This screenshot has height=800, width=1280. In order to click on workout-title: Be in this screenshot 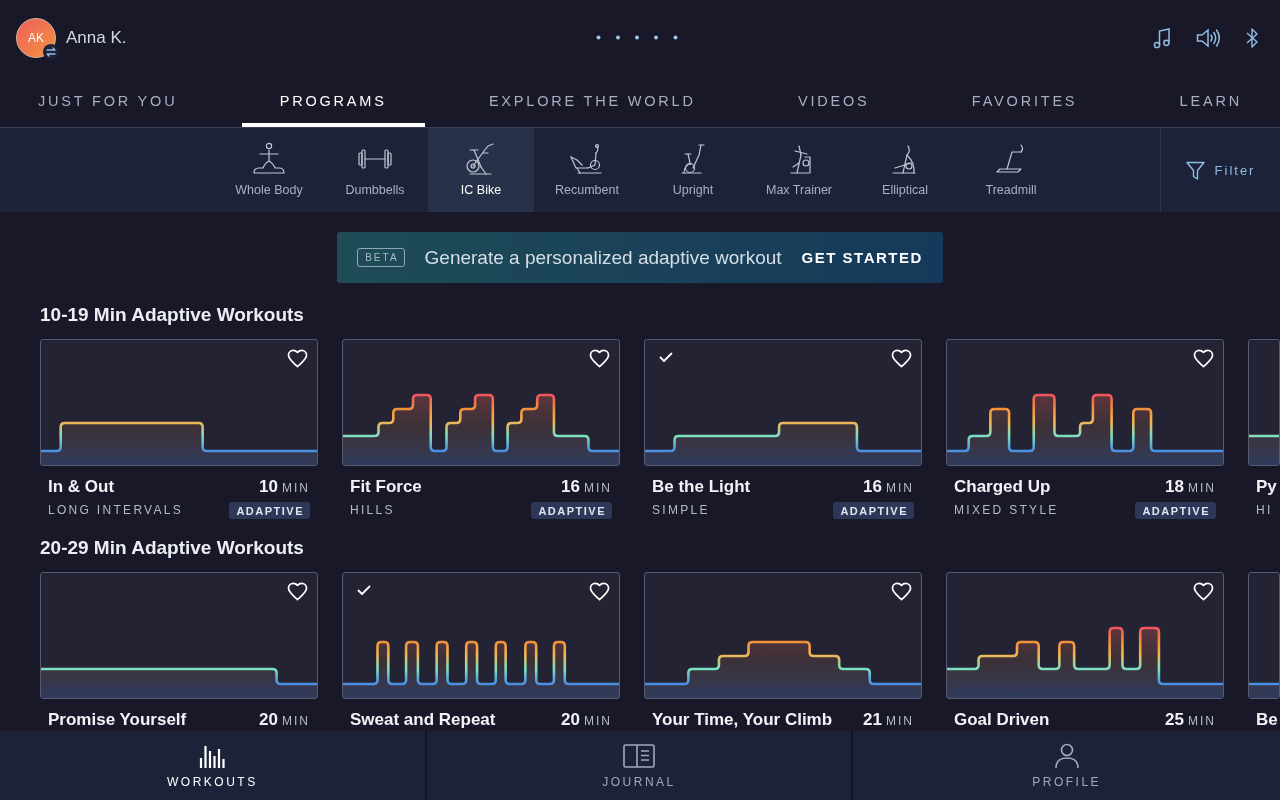, I will do `click(1267, 720)`.